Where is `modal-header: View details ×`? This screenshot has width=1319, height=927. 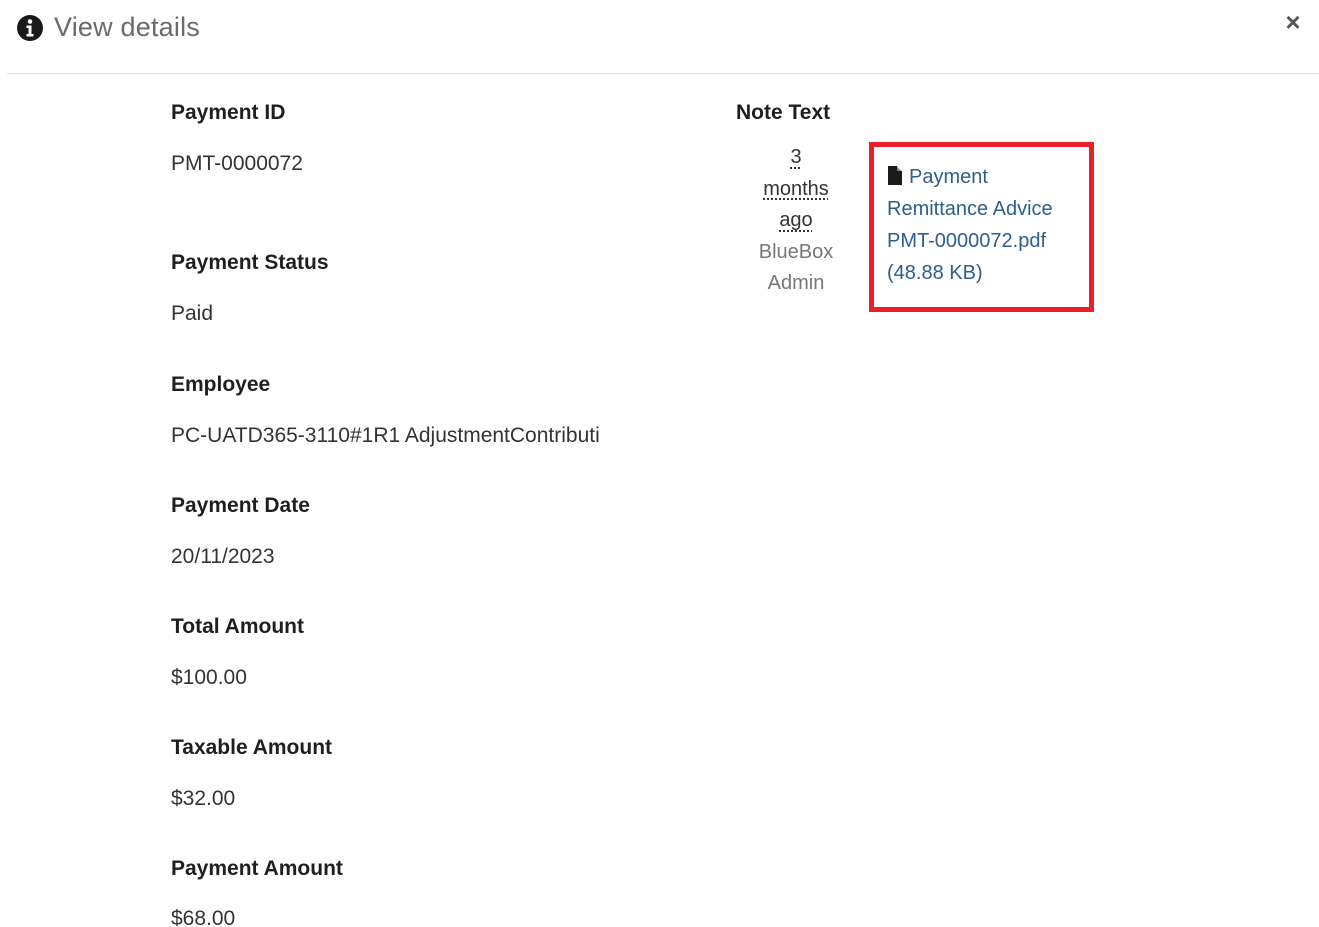
modal-header: View details × is located at coordinates (659, 37).